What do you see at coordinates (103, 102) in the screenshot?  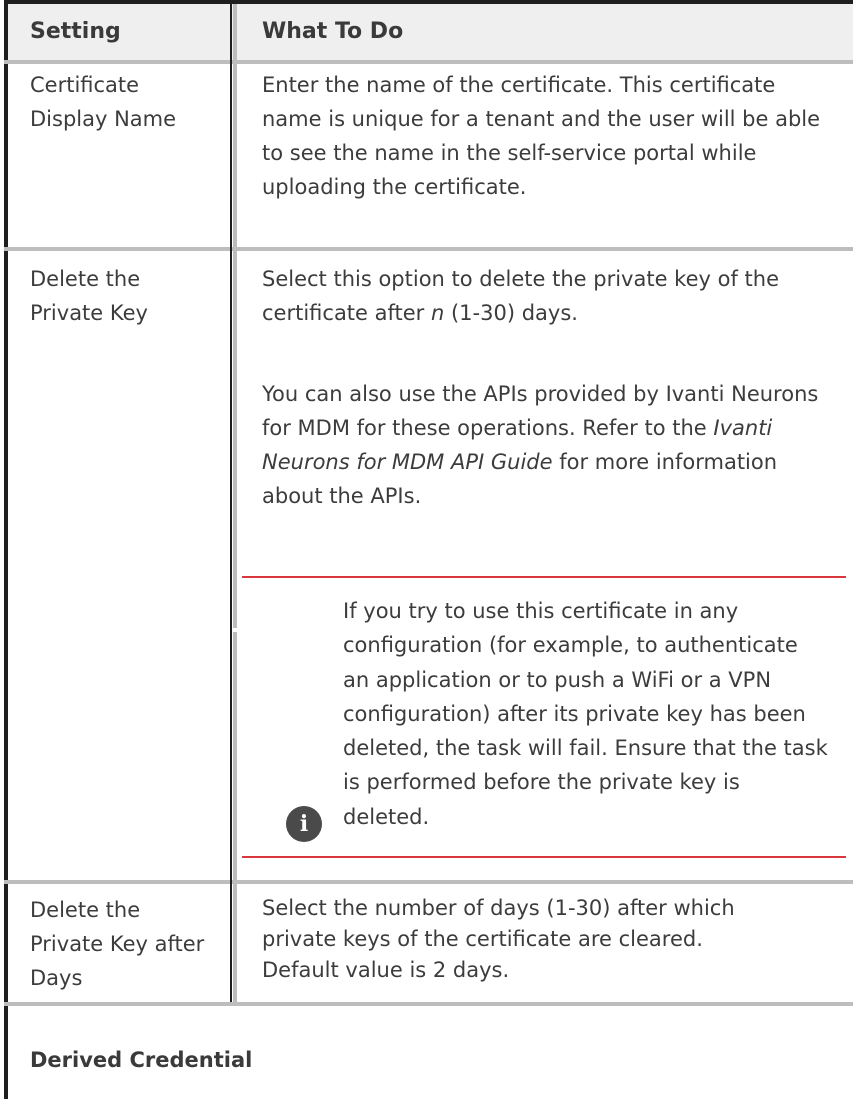 I see `setting-certificate-display-name: Certificate Display Name` at bounding box center [103, 102].